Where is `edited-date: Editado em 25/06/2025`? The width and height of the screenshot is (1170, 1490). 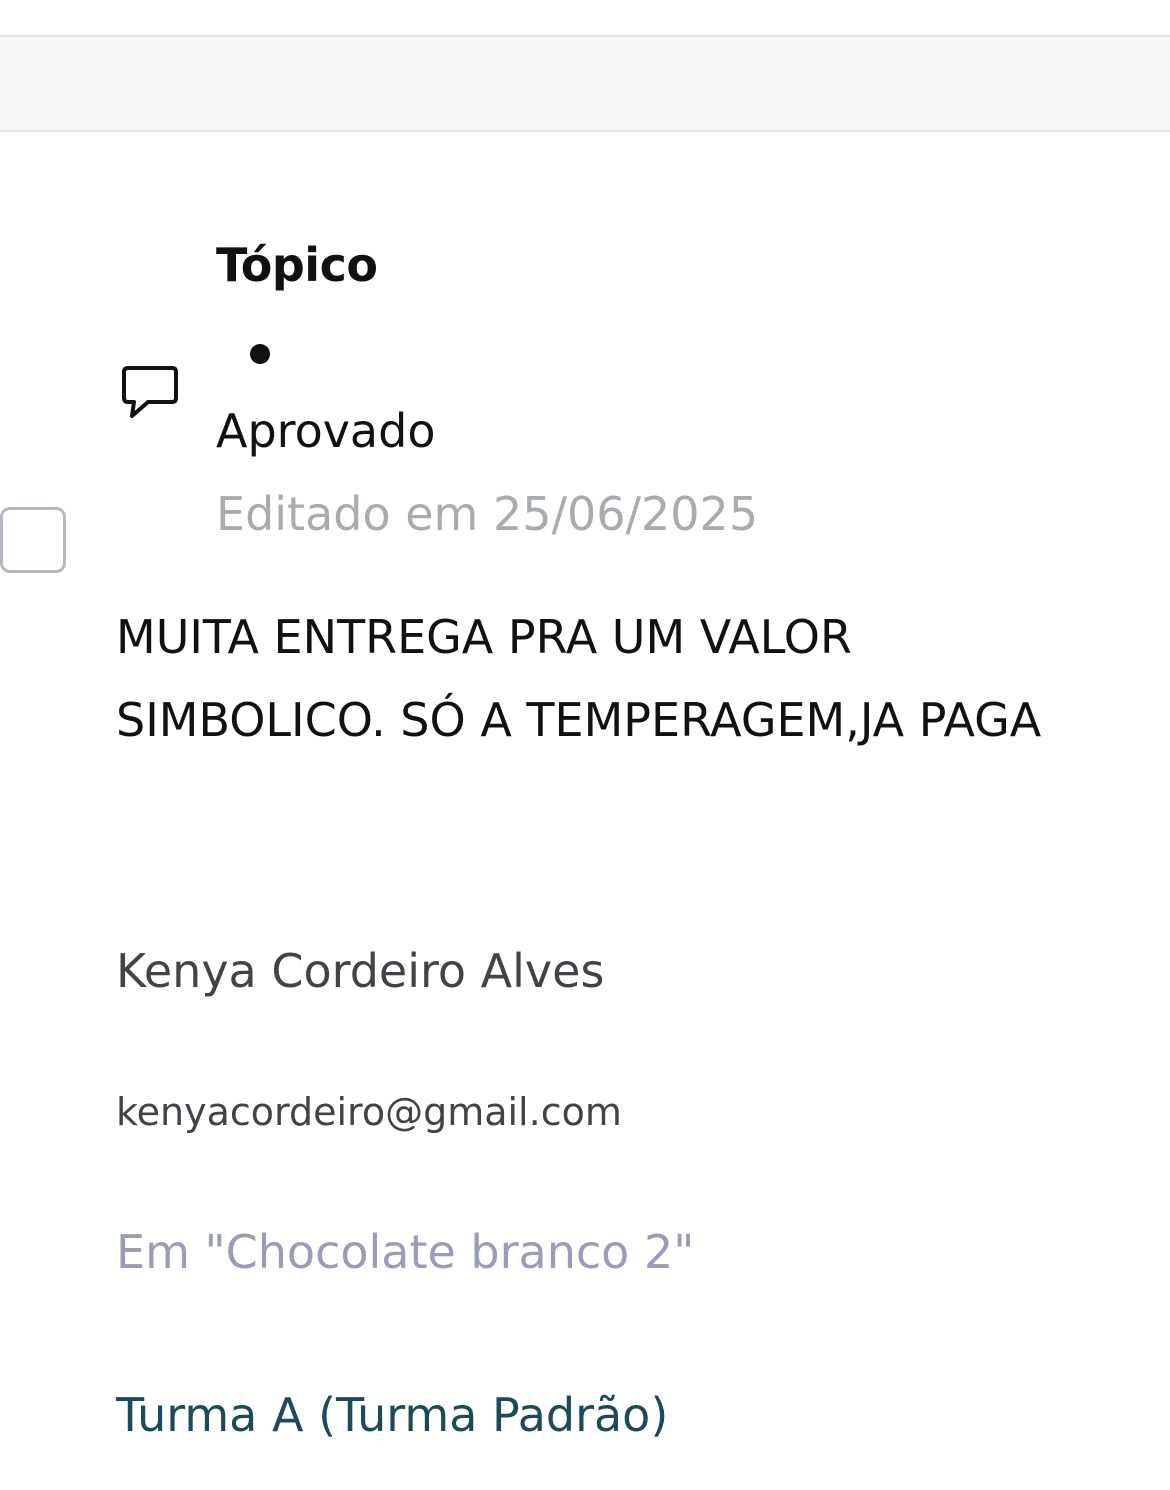 edited-date: Editado em 25/06/2025 is located at coordinates (487, 514).